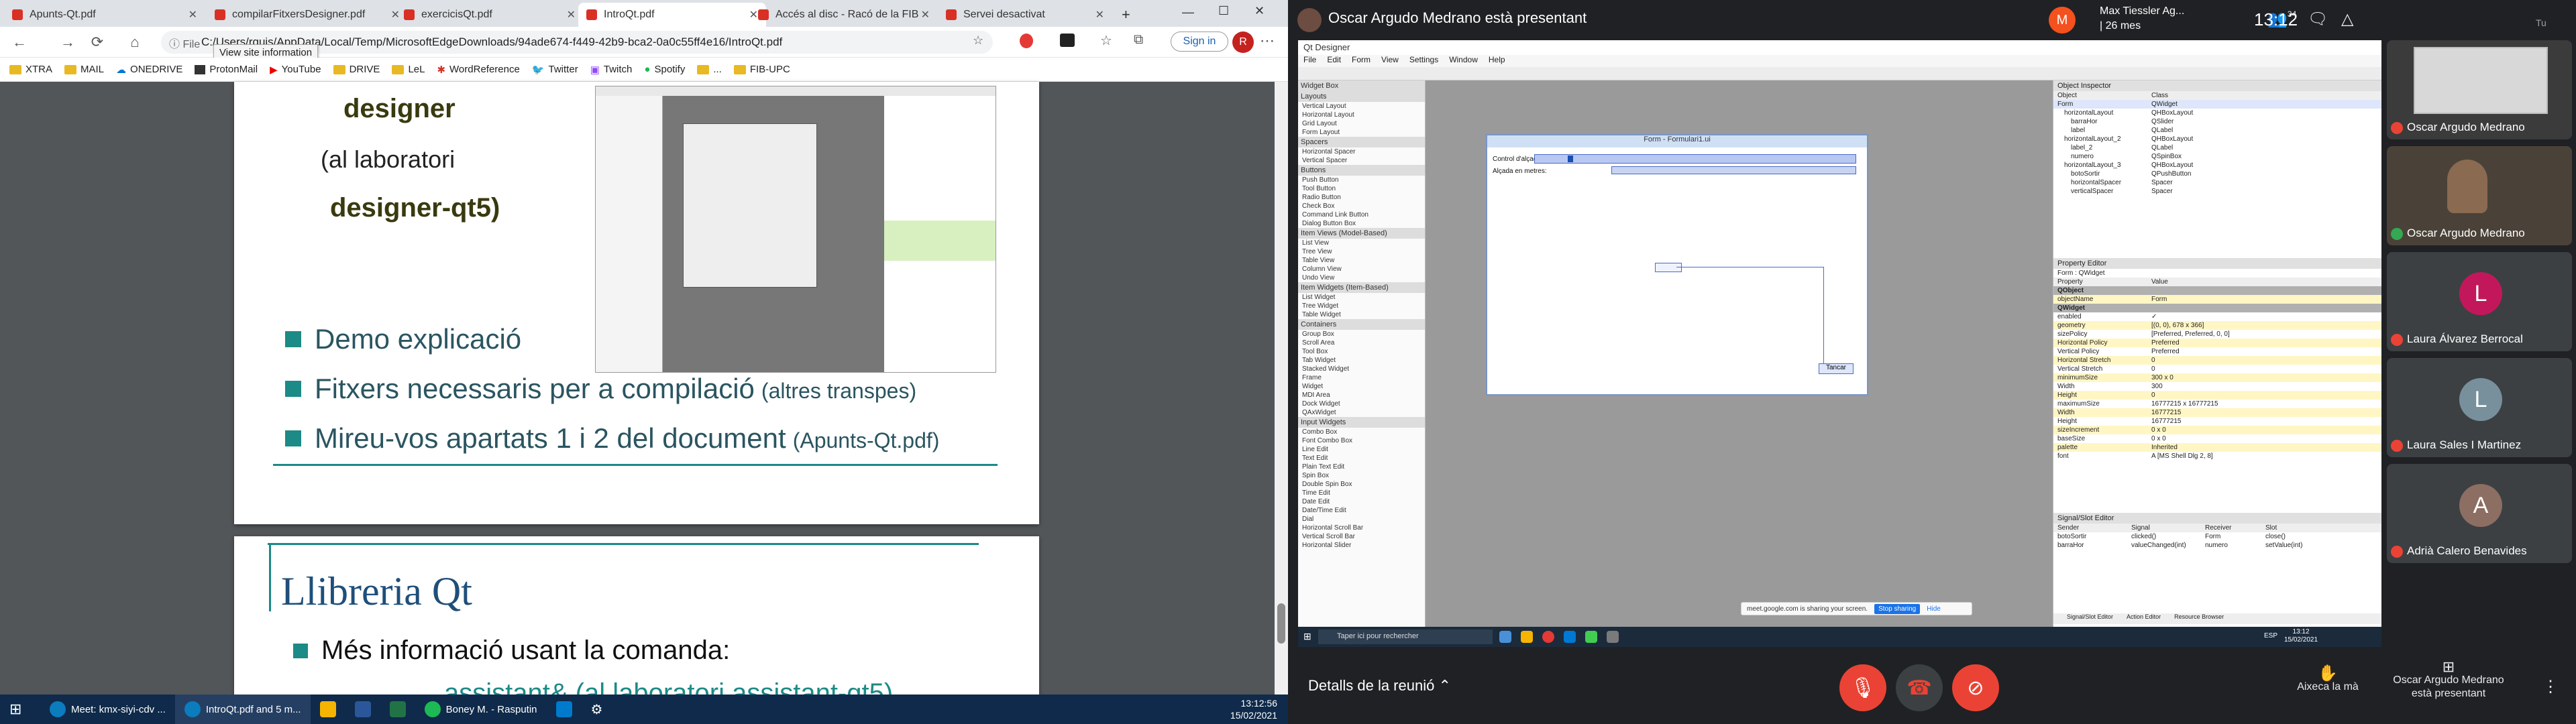 The height and width of the screenshot is (724, 2576). Describe the element at coordinates (2217, 387) in the screenshot. I see `property-row: Width 300` at that location.